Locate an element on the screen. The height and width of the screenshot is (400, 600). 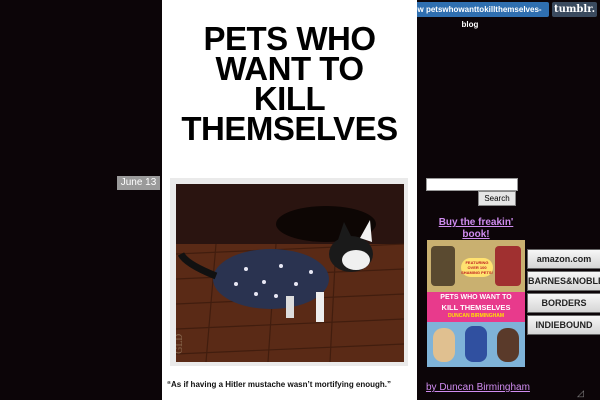
blog-title: PETS WHO WANT TO KILL THEMSELVES is located at coordinates (289, 84).